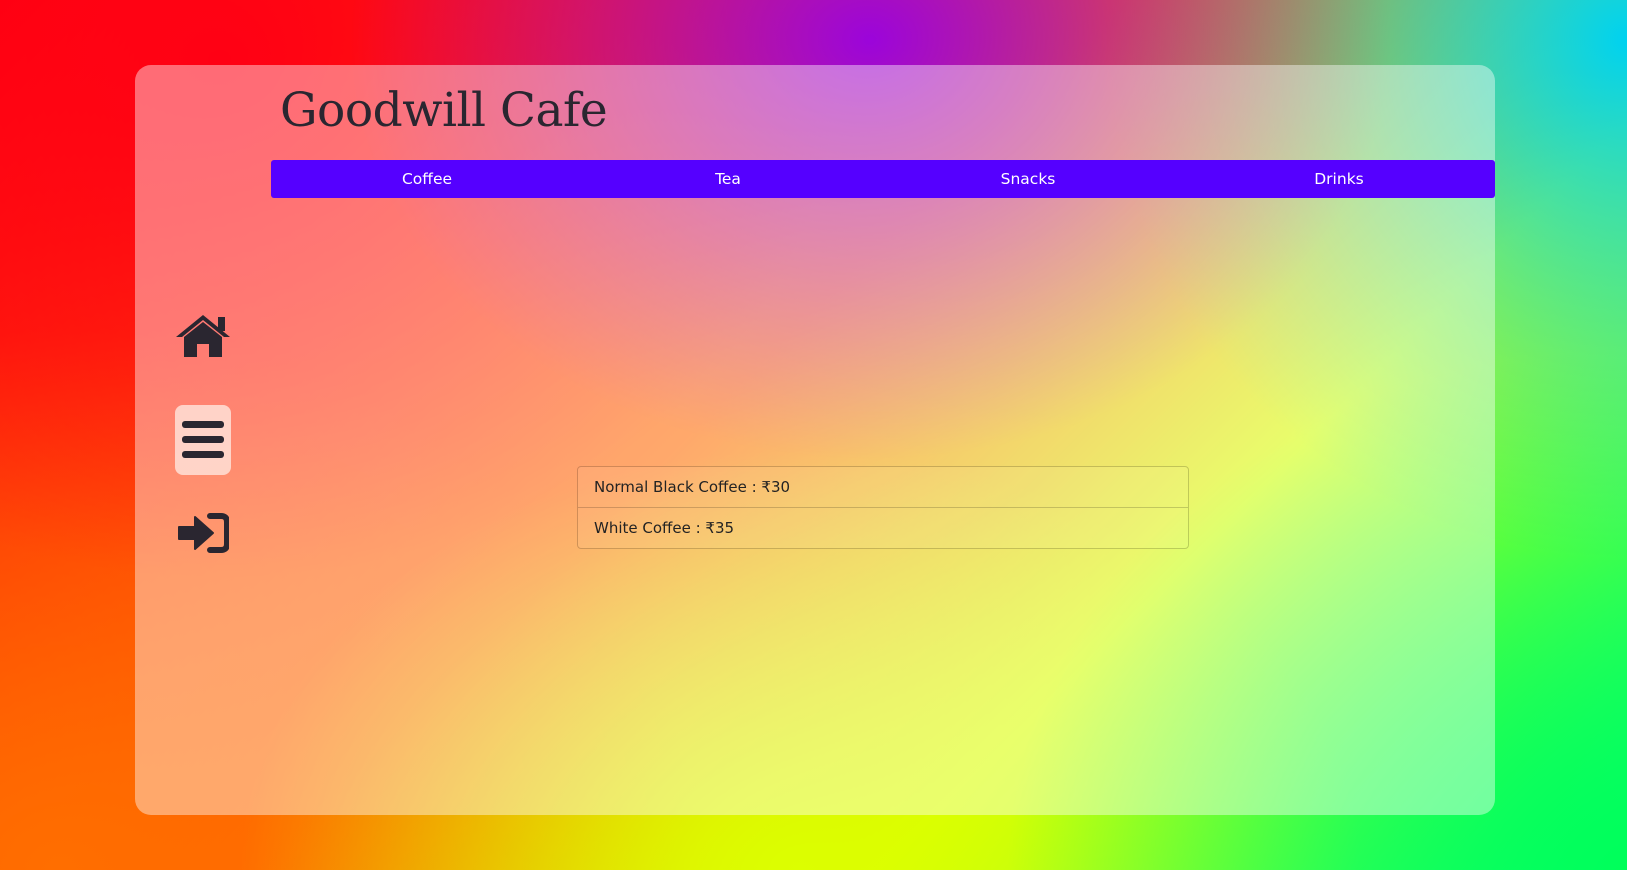  I want to click on home-button, so click(203, 336).